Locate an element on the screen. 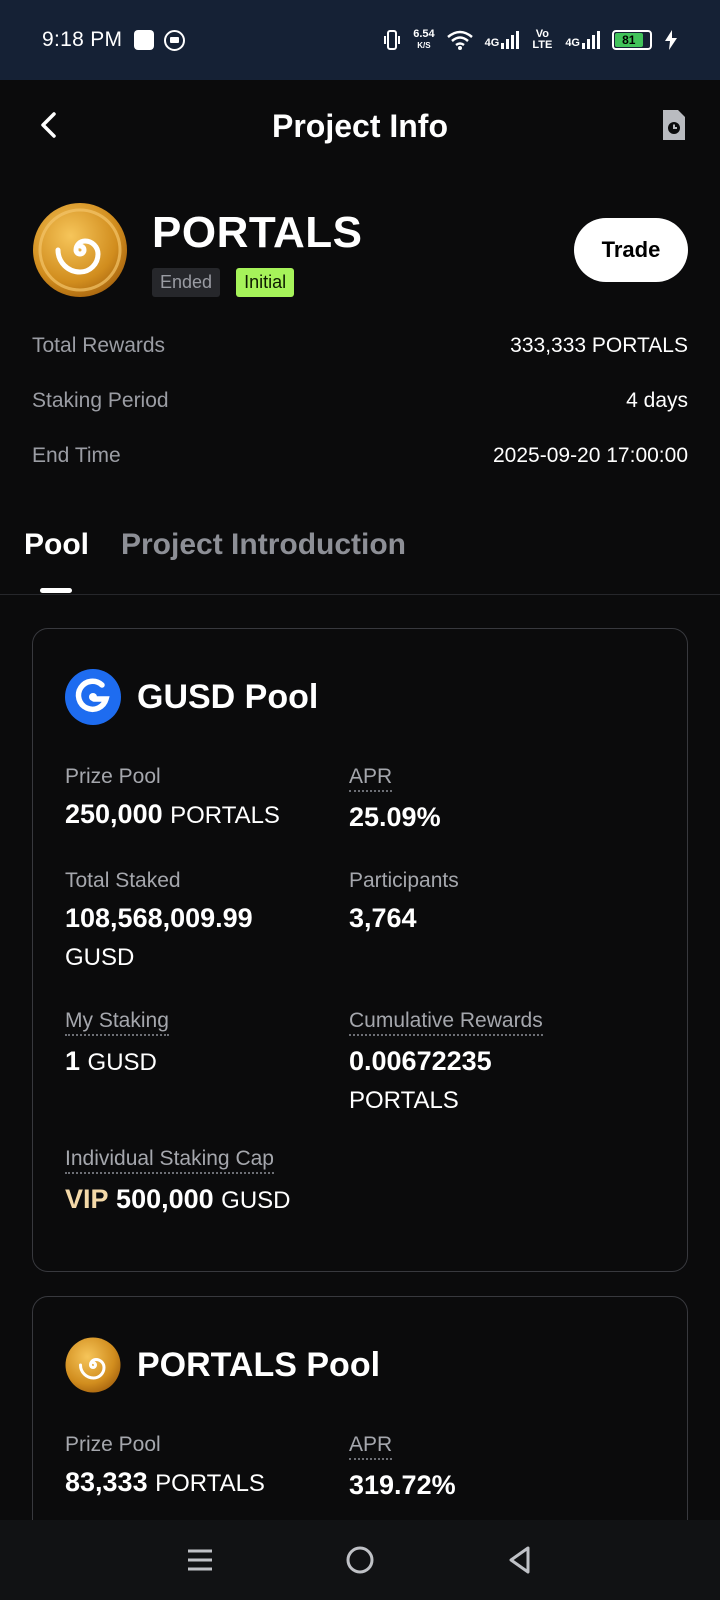 The height and width of the screenshot is (1600, 720). back-nav-icon is located at coordinates (520, 1560).